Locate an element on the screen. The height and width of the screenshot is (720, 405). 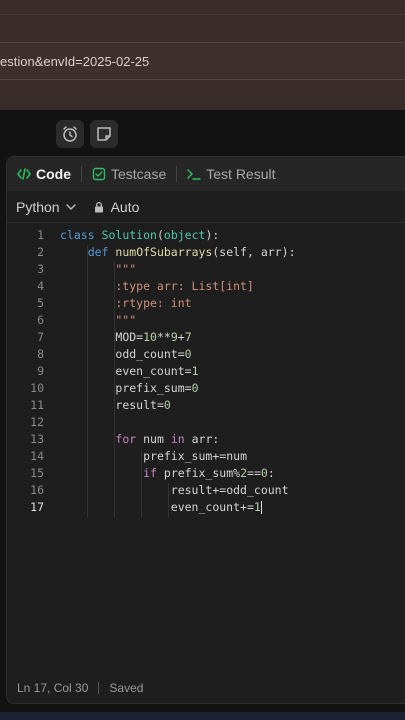
code-line: 6 """ is located at coordinates (206, 320).